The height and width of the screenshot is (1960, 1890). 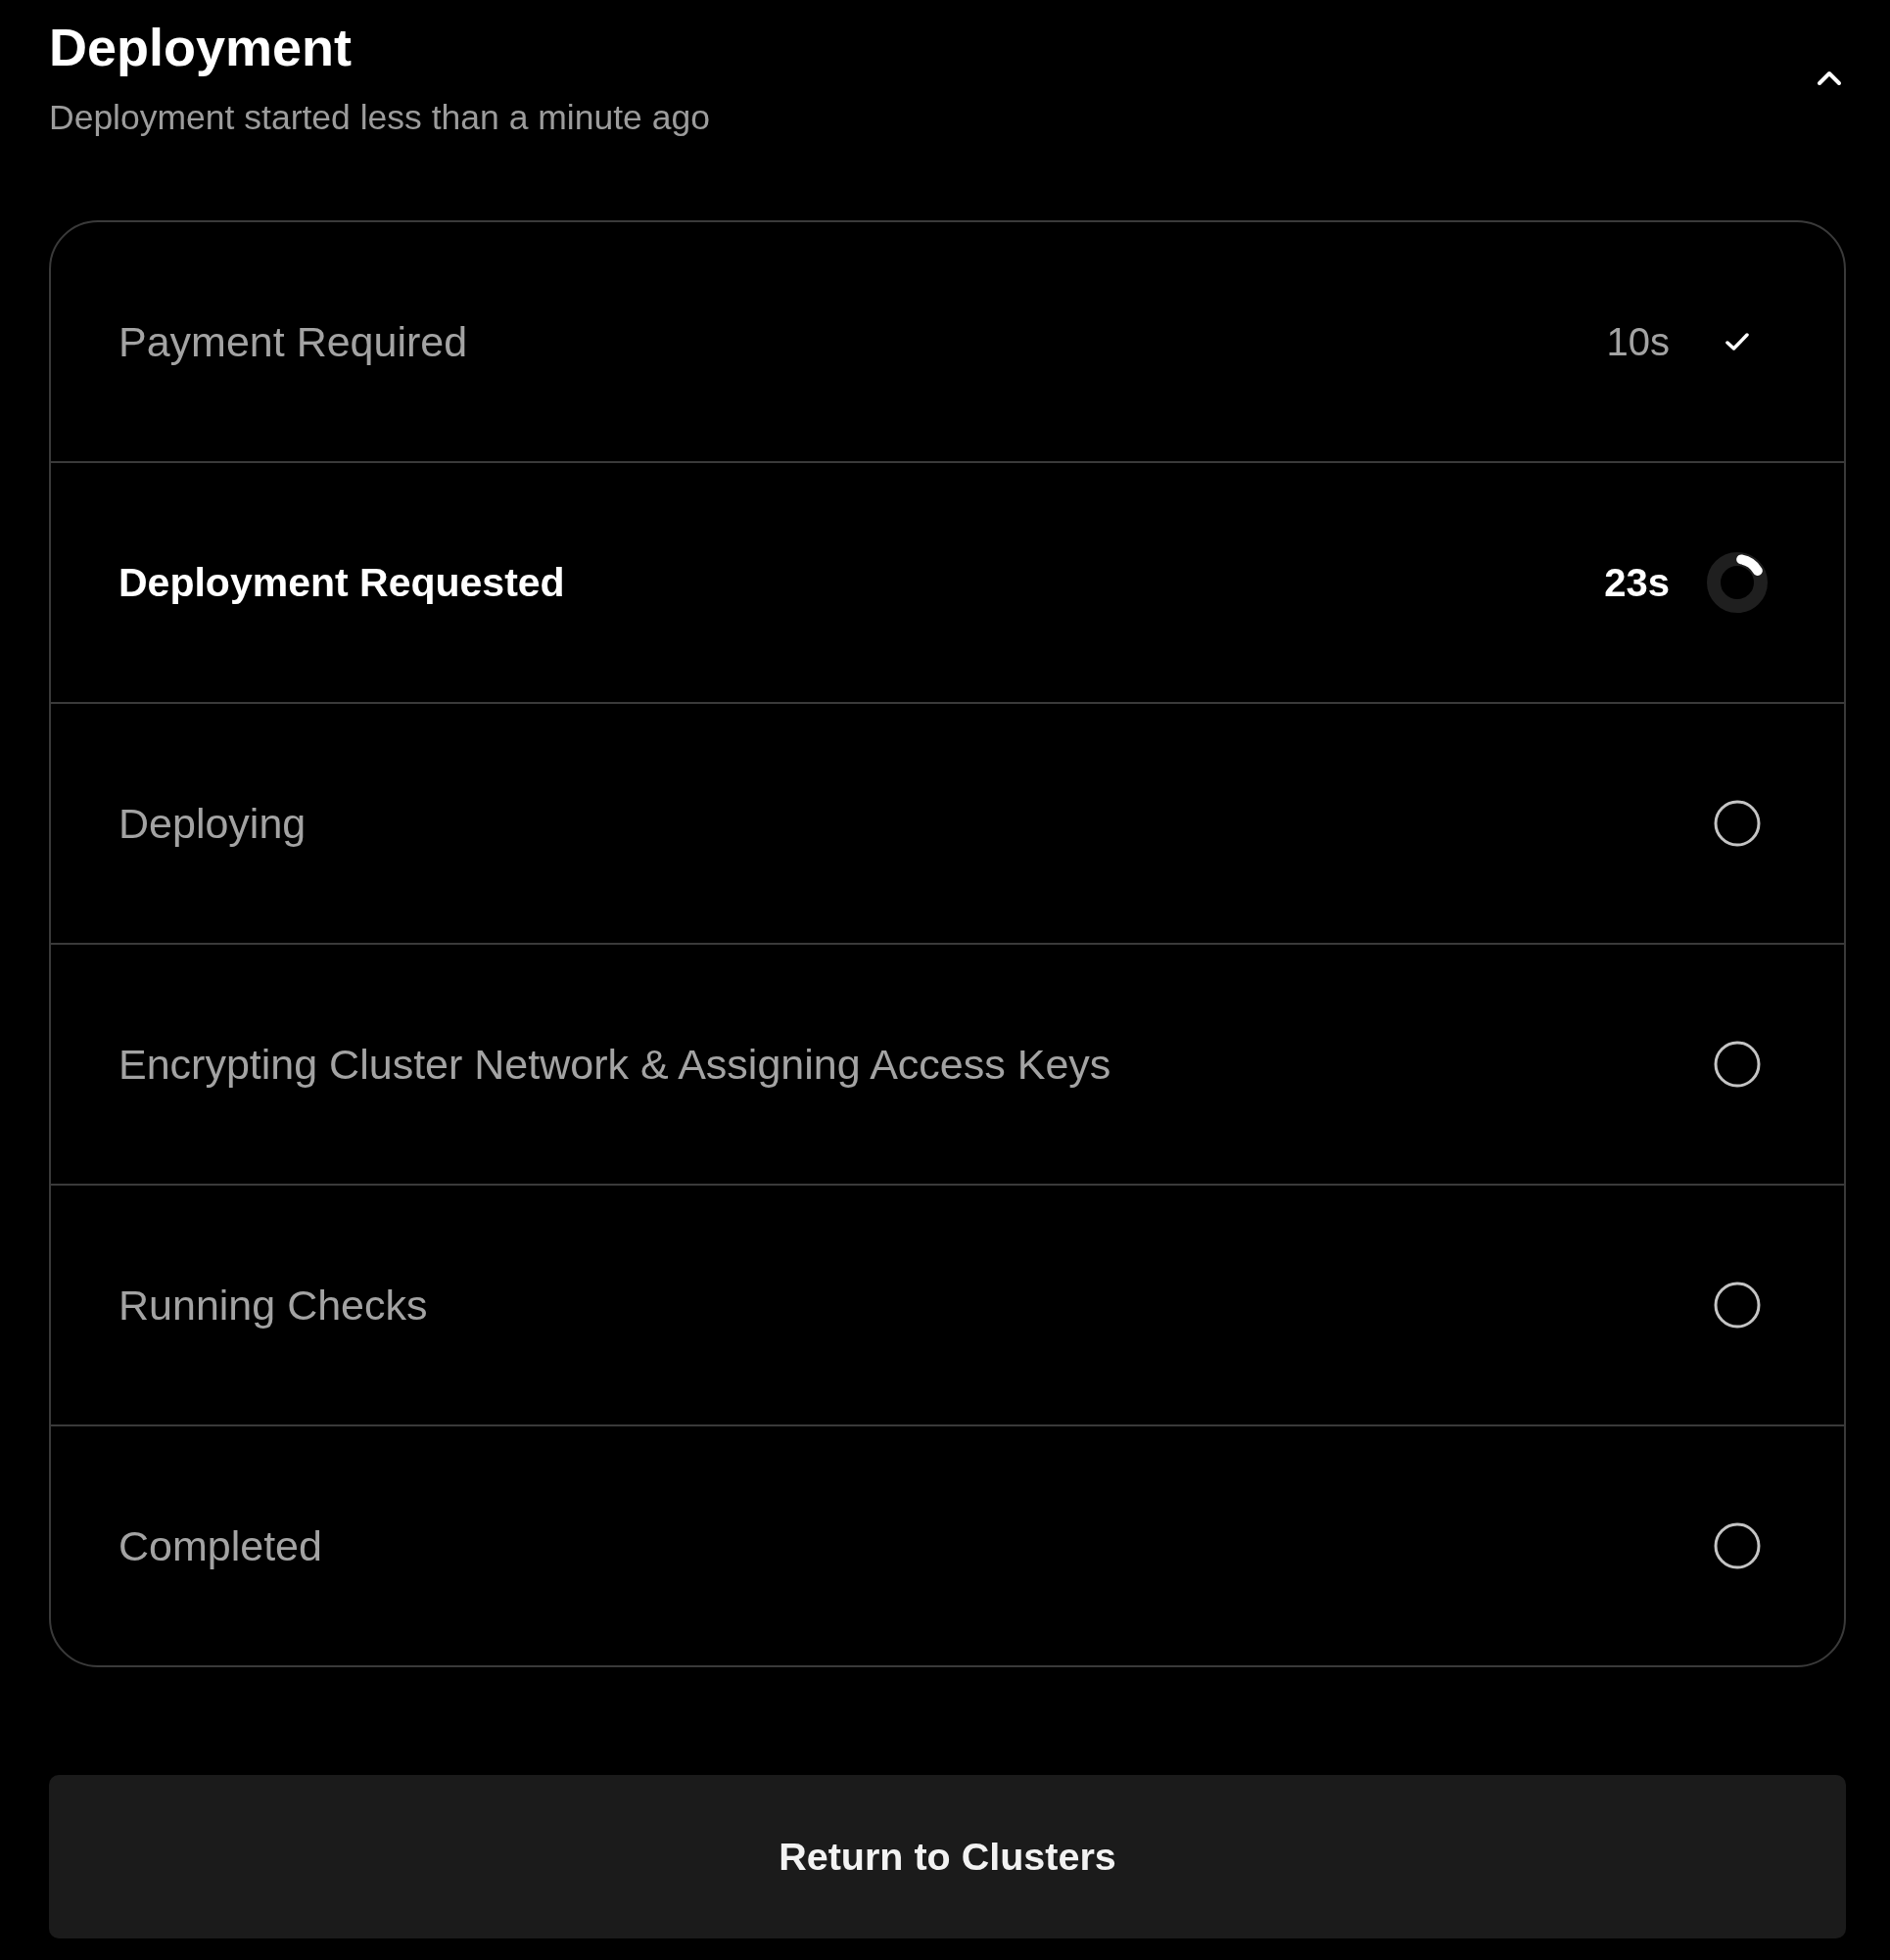 What do you see at coordinates (948, 1856) in the screenshot?
I see `return-to-clusters-button: Return to Clusters` at bounding box center [948, 1856].